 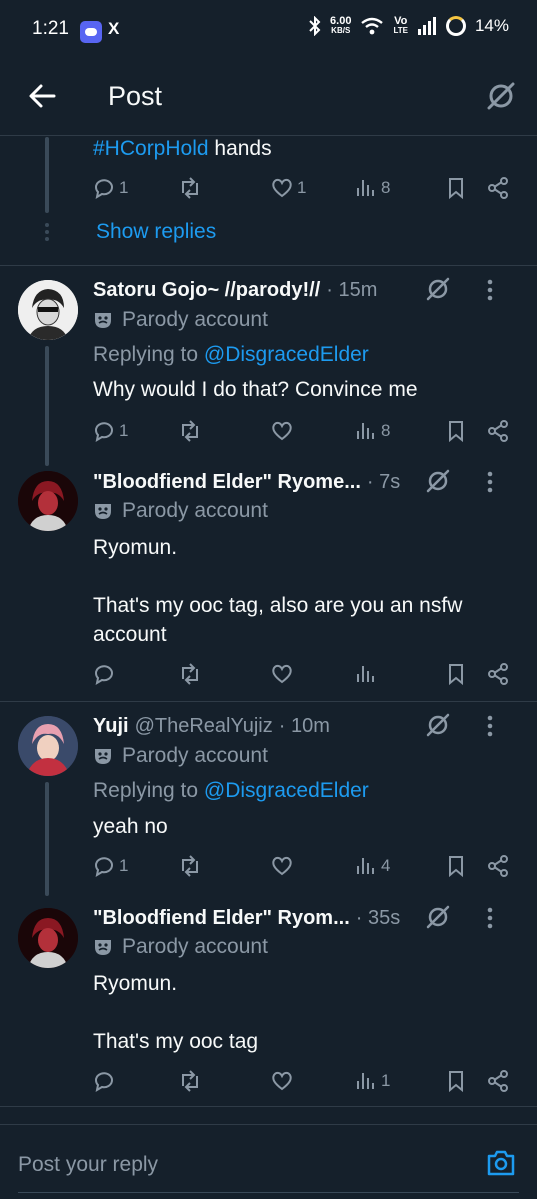 I want to click on reply-composer: Post your reply, so click(x=268, y=1161).